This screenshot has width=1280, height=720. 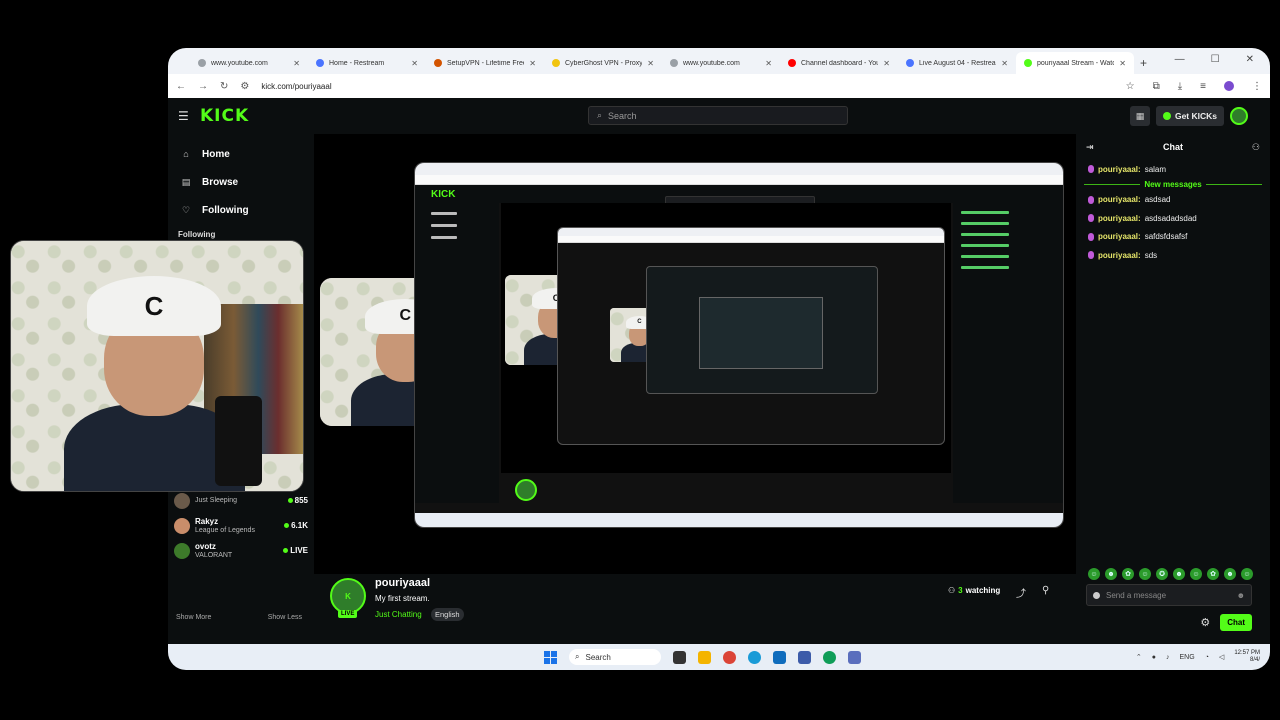 I want to click on send-chat-button: Chat, so click(x=1236, y=622).